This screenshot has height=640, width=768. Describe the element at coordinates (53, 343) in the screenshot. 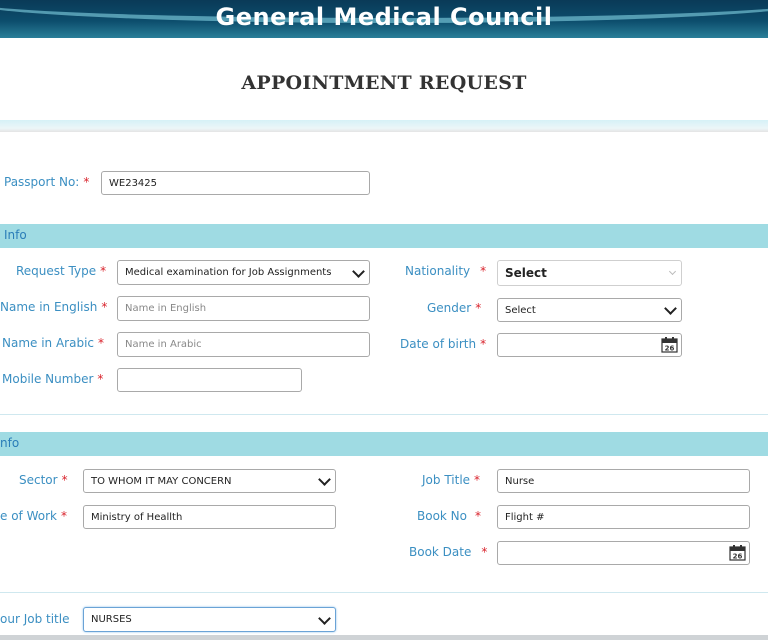

I see `name-arabic-label: Name in Arabic *` at that location.